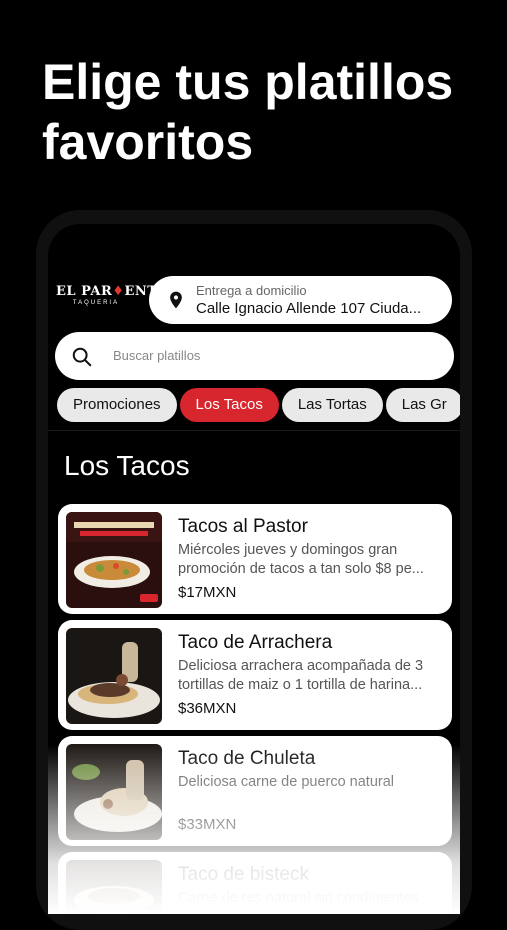  Describe the element at coordinates (96, 303) in the screenshot. I see `logo-subtitle: TAQUERIA` at that location.